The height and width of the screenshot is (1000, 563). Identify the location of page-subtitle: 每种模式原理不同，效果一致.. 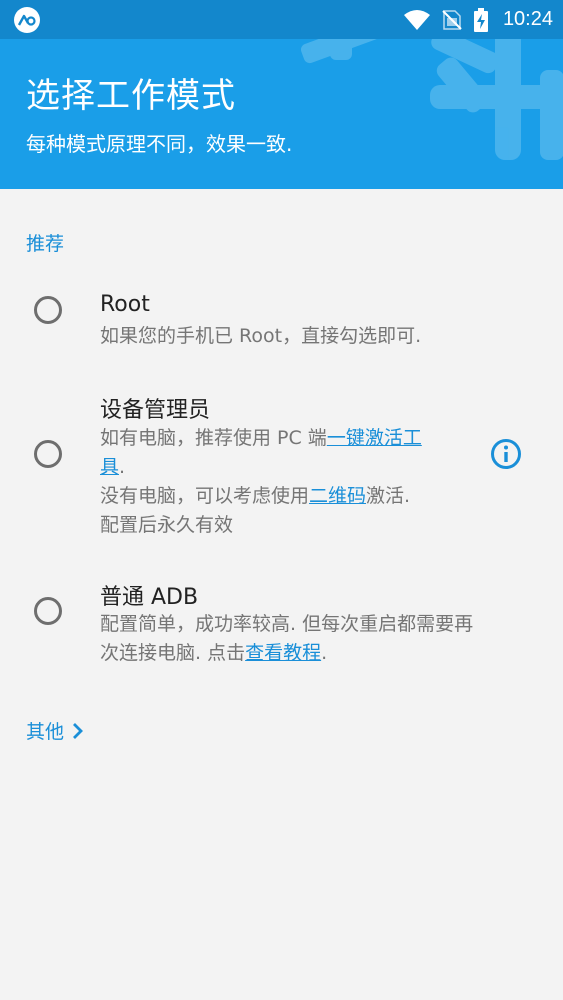
(159, 144).